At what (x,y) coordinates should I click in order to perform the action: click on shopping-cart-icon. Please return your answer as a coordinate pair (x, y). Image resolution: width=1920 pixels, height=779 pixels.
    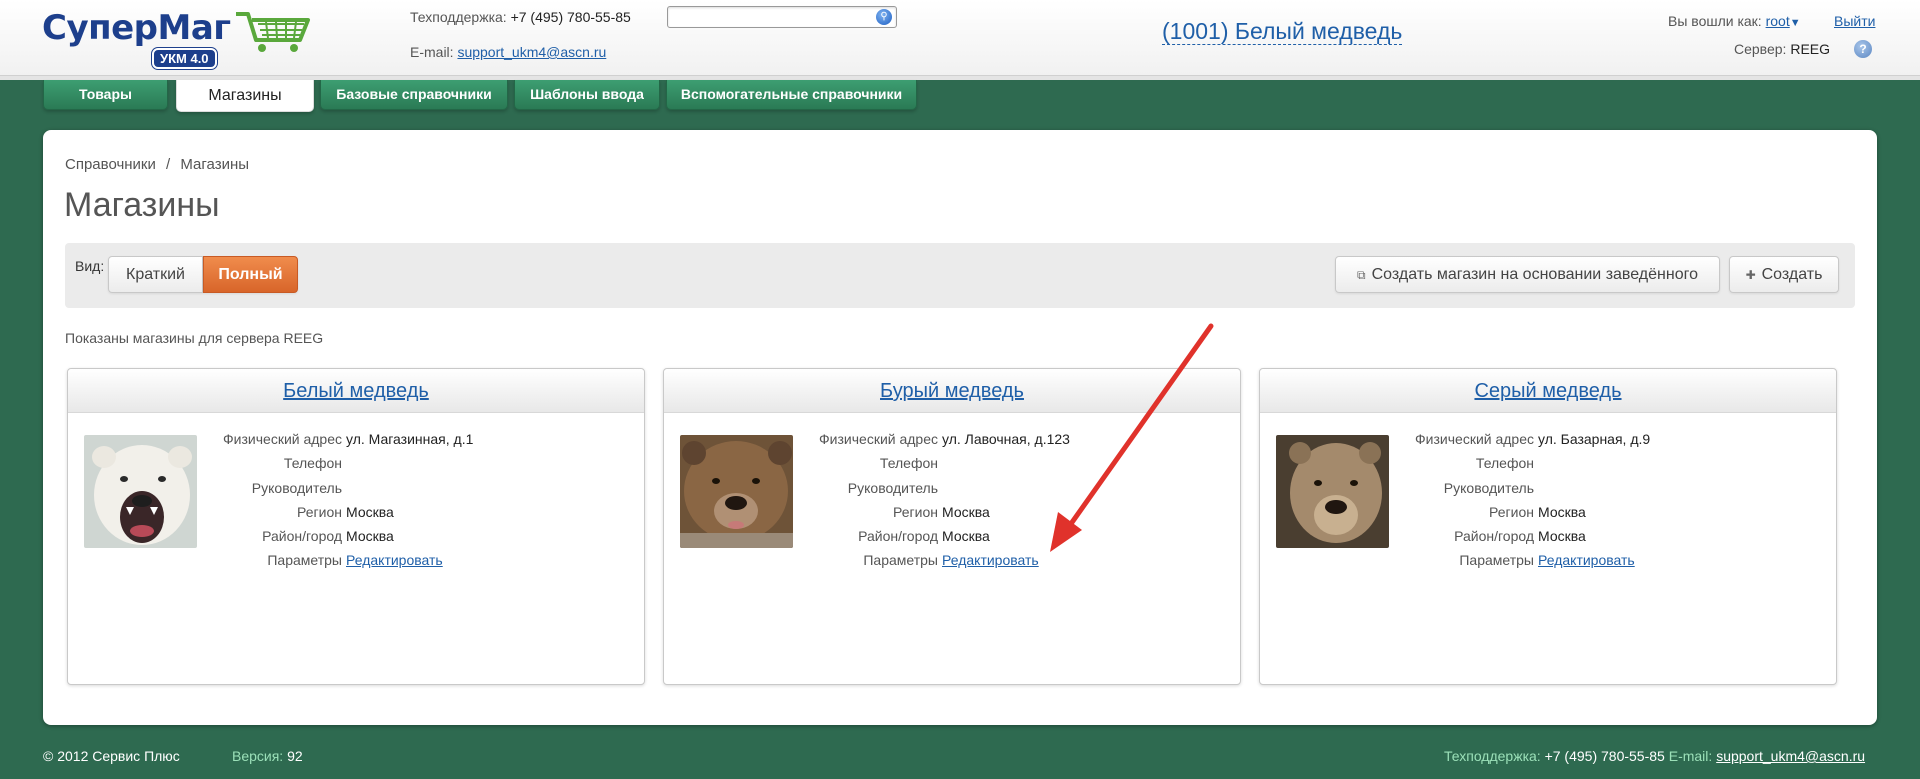
    Looking at the image, I should click on (273, 32).